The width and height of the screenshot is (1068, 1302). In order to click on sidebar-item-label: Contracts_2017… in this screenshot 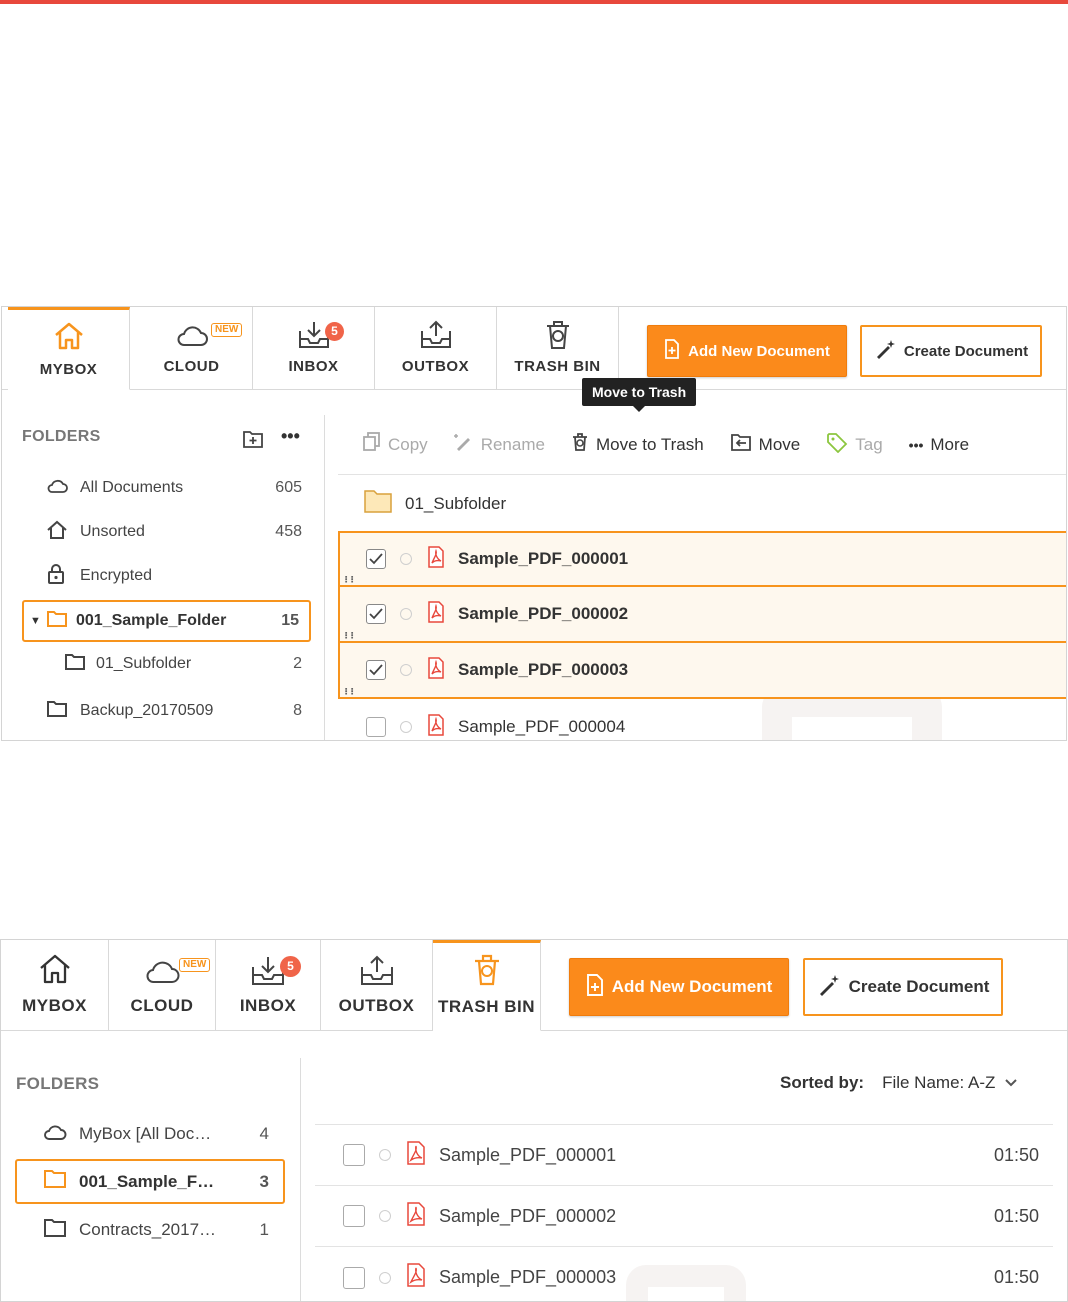, I will do `click(148, 1229)`.